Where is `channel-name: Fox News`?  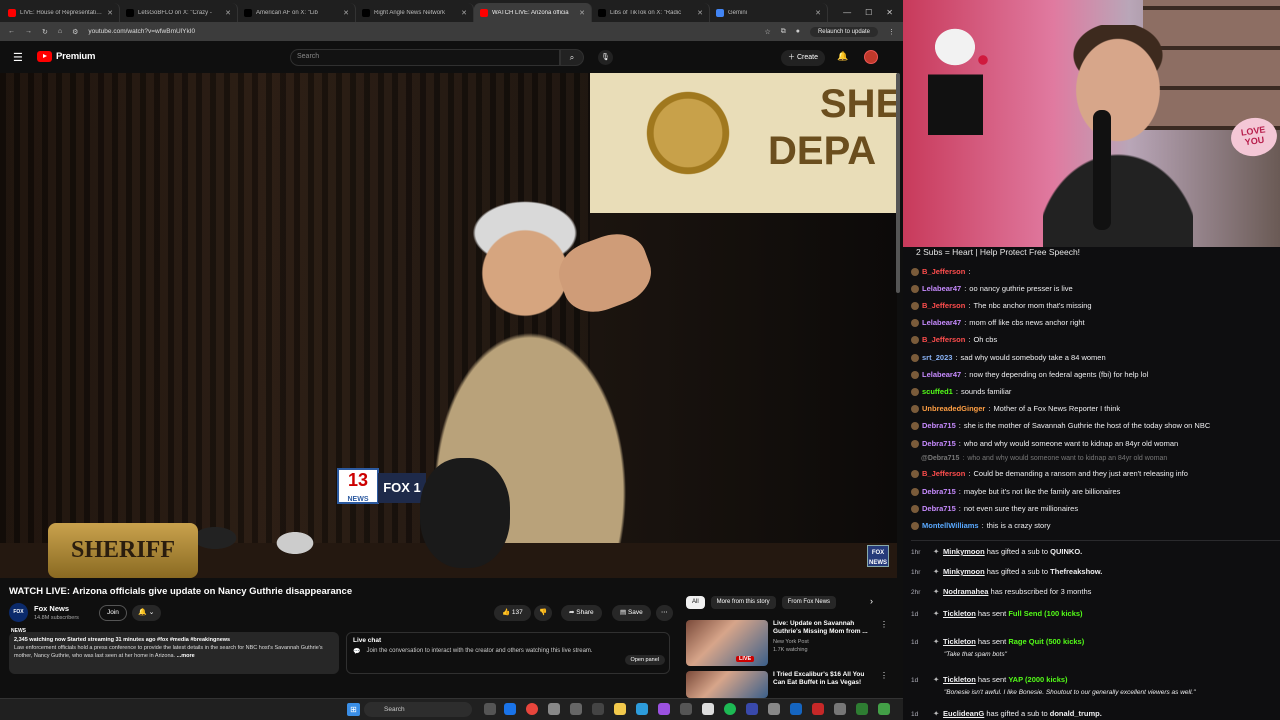
channel-name: Fox News is located at coordinates (51, 608).